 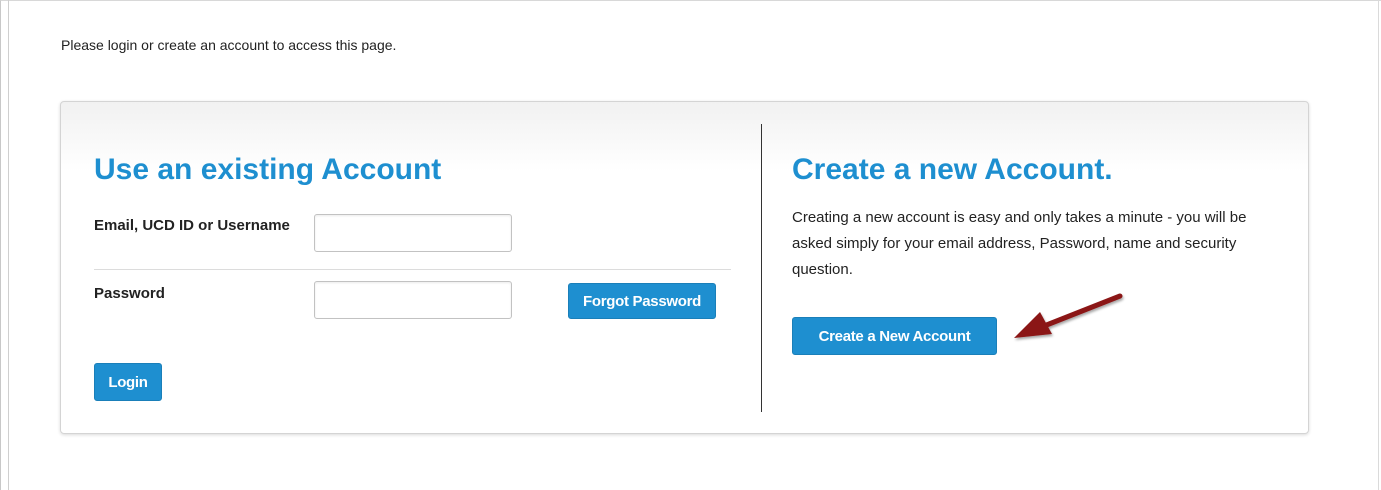 I want to click on create-account-button: Create a New Account, so click(x=894, y=336).